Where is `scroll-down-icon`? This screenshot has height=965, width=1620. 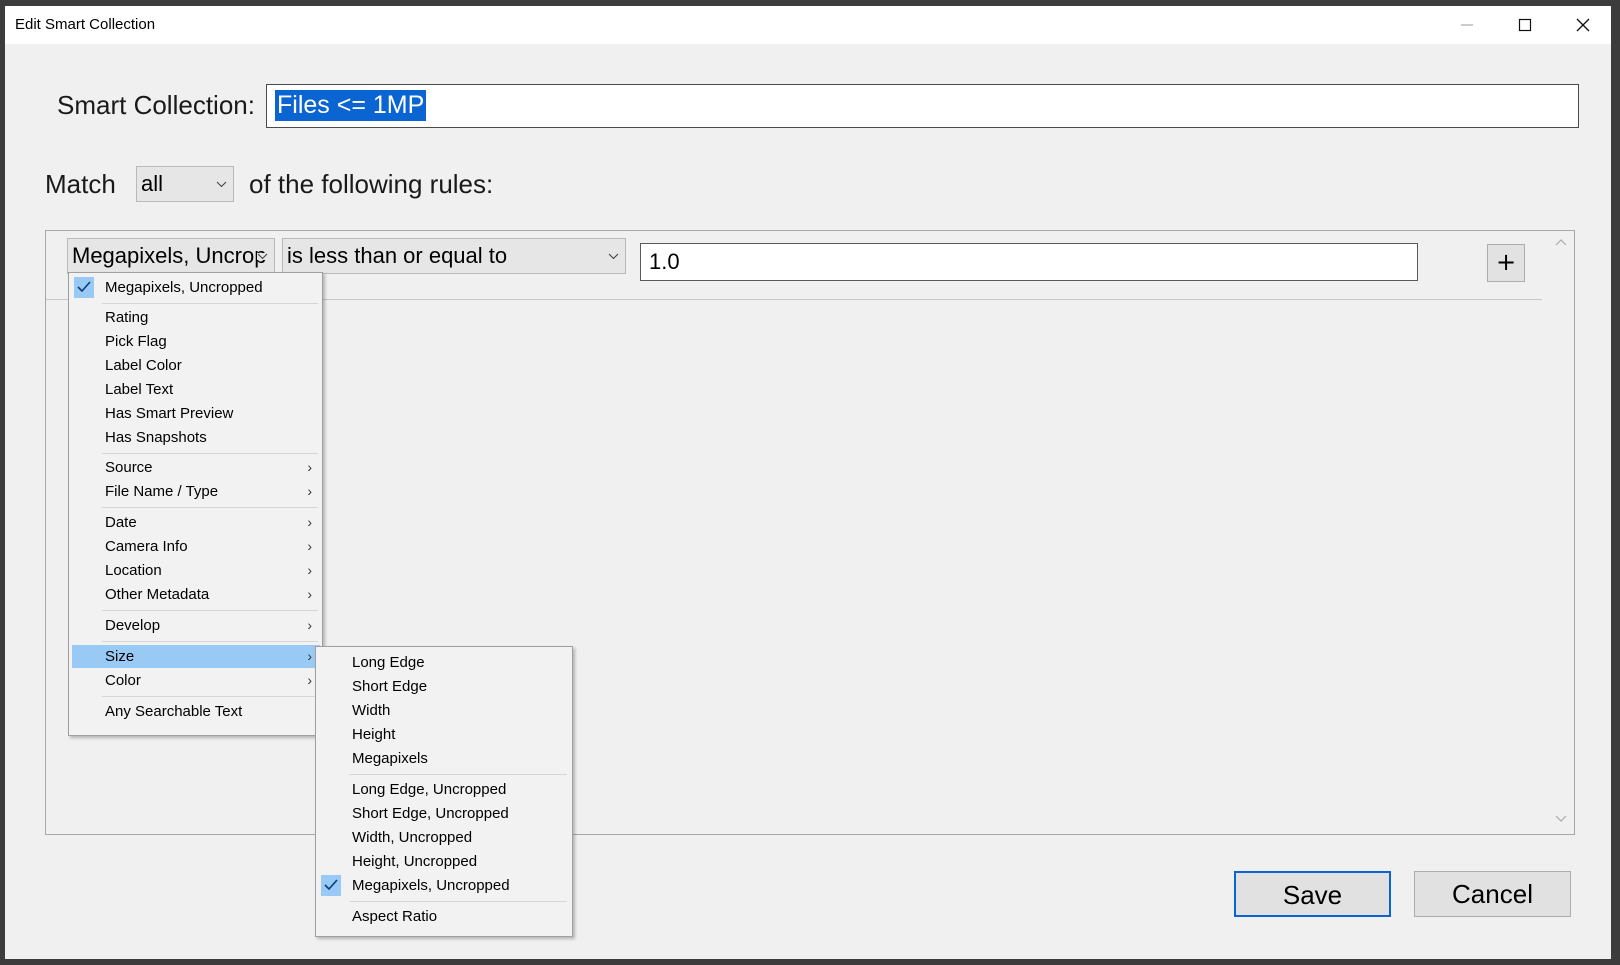
scroll-down-icon is located at coordinates (1561, 819).